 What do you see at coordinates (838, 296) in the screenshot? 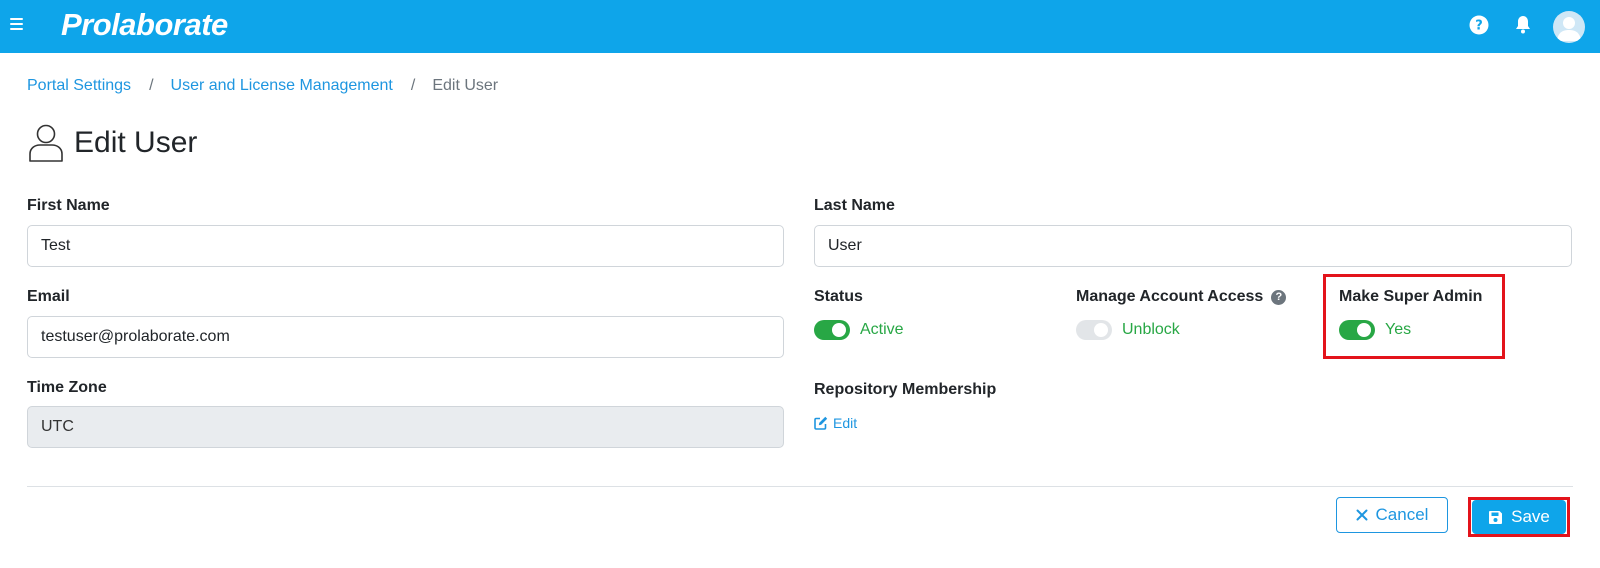
I see `status-label: Status` at bounding box center [838, 296].